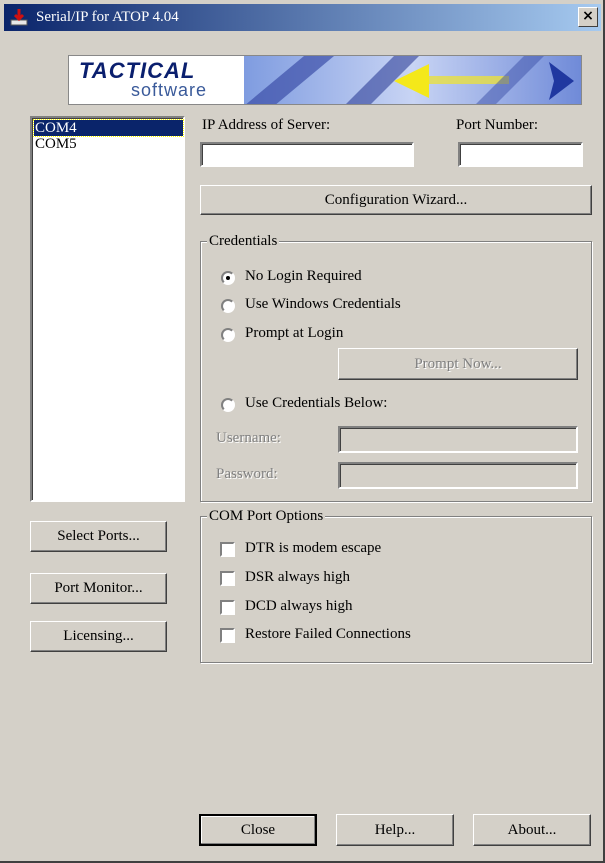 This screenshot has width=605, height=863. Describe the element at coordinates (323, 304) in the screenshot. I see `radio-label-windows-credentials: Use Windows Credentials` at that location.